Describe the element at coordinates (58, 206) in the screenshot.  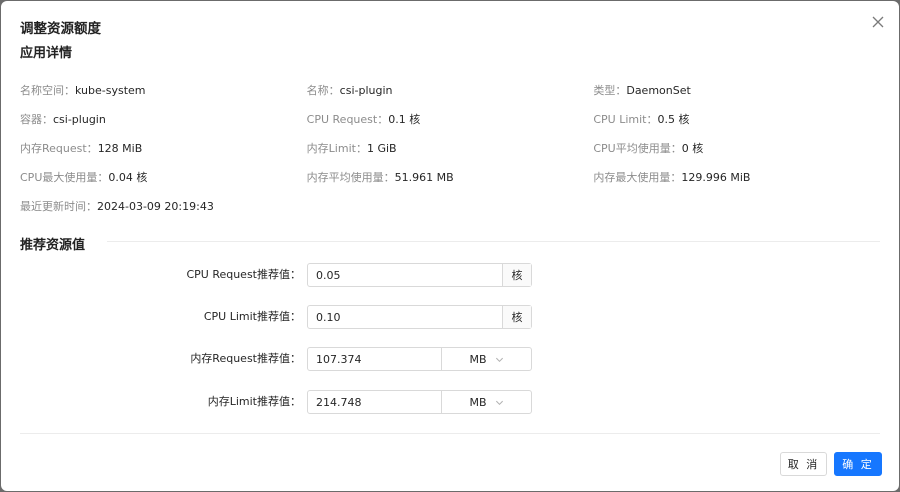
I see `details-item-label: 最近更新时间：` at that location.